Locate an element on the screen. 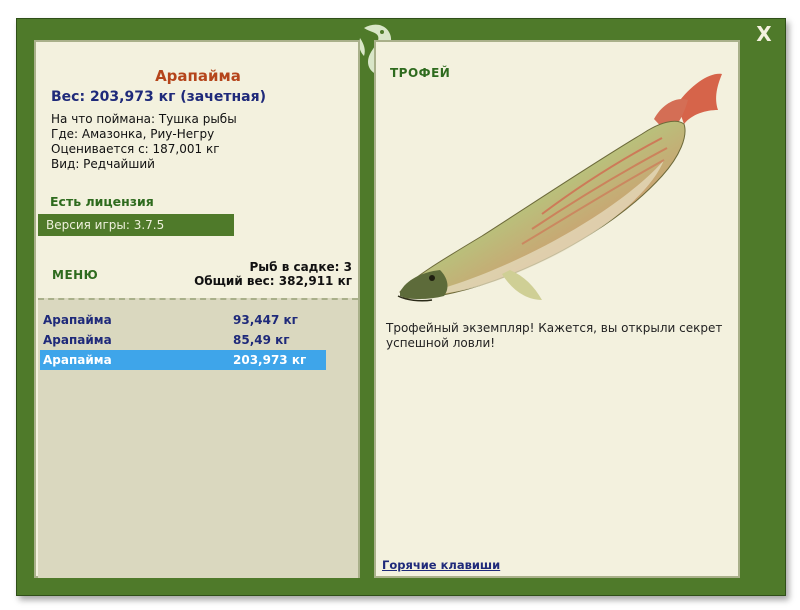  catch-list-item: Арапайма 203,973 кг is located at coordinates (183, 360).